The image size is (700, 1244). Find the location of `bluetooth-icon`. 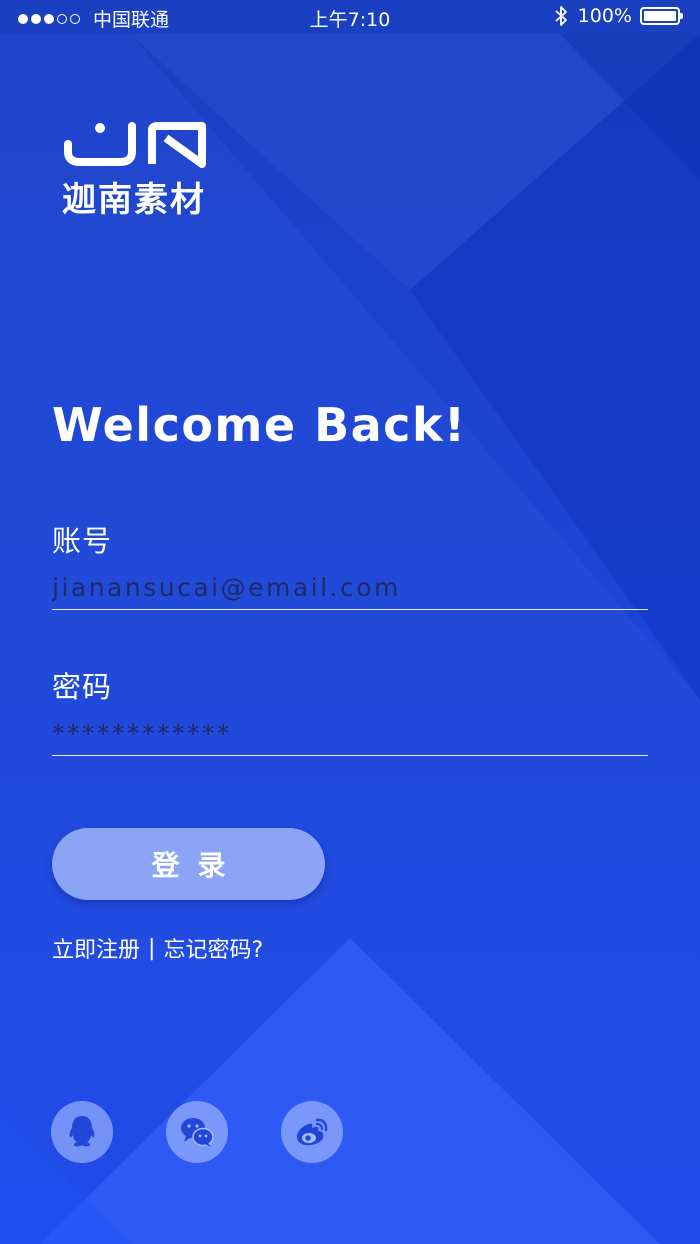

bluetooth-icon is located at coordinates (561, 16).